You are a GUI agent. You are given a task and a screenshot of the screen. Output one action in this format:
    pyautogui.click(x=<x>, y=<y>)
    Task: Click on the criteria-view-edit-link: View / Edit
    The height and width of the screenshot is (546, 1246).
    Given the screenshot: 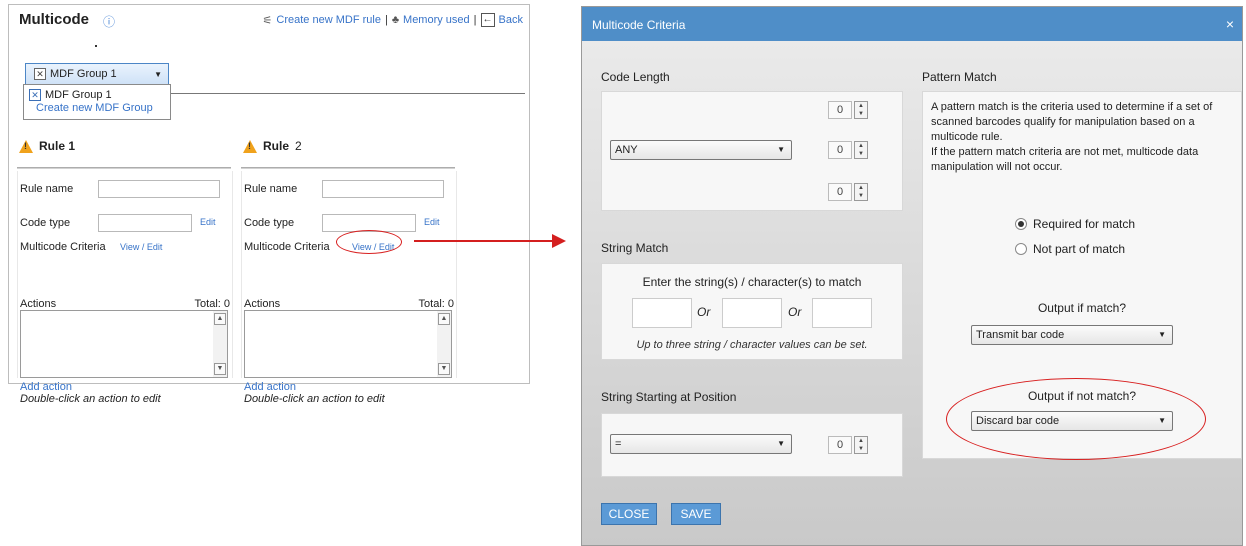 What is the action you would take?
    pyautogui.click(x=141, y=247)
    